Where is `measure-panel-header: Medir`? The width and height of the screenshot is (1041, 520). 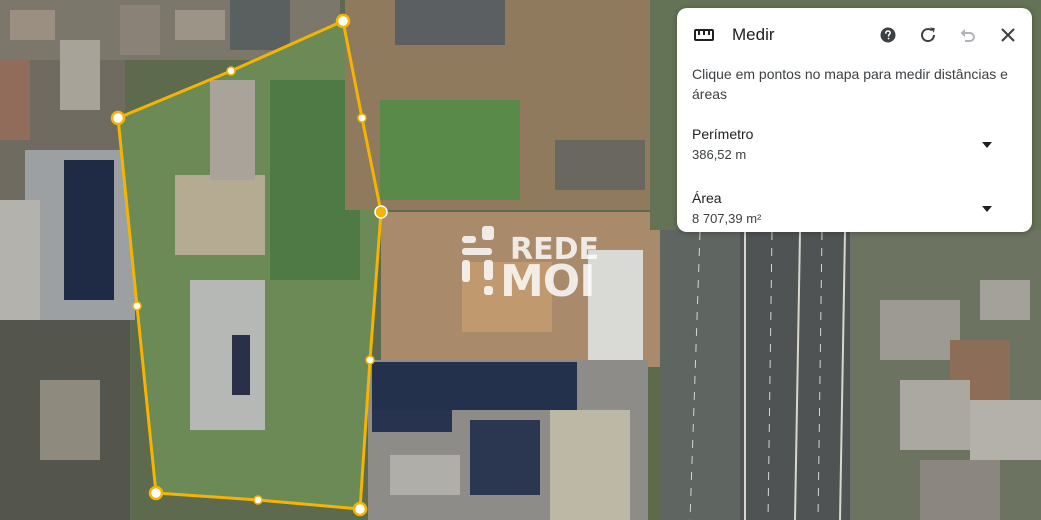
measure-panel-header: Medir is located at coordinates (854, 35).